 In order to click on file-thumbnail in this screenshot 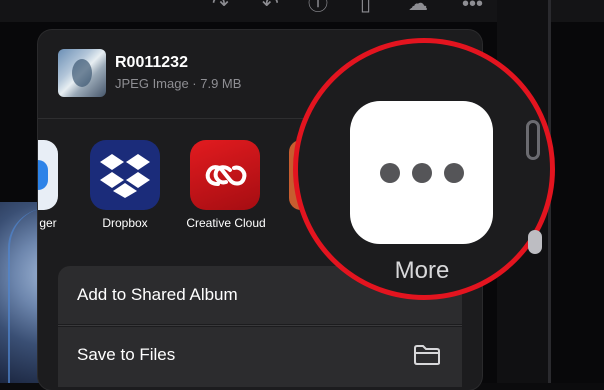, I will do `click(82, 73)`.